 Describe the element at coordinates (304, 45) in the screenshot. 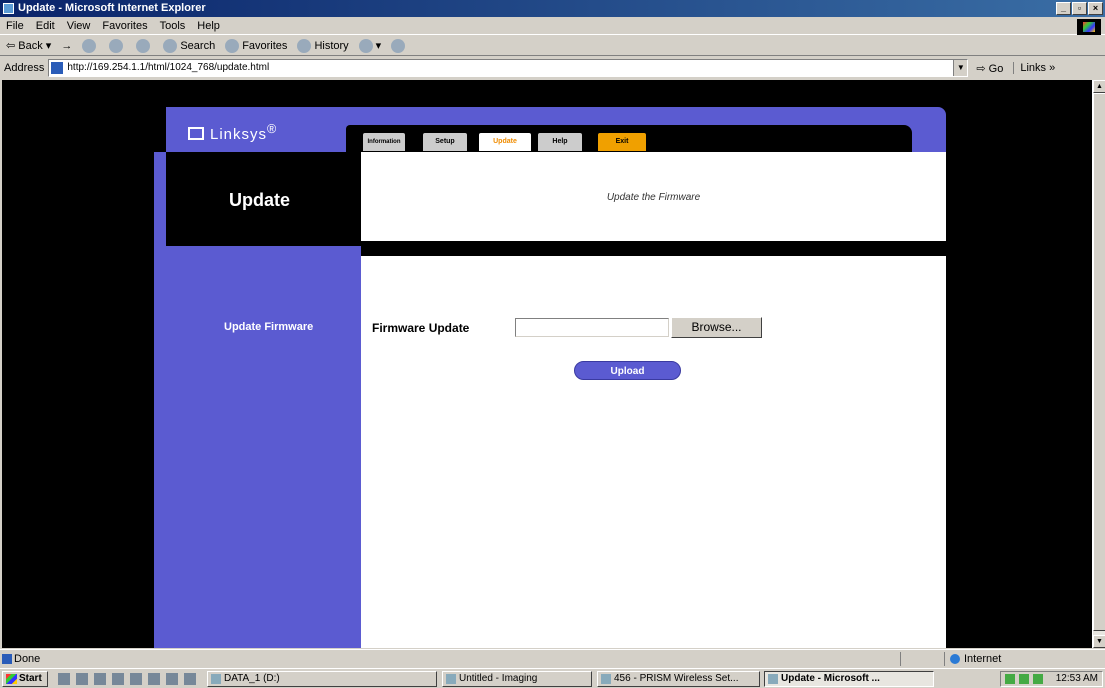

I see `history-icon` at that location.